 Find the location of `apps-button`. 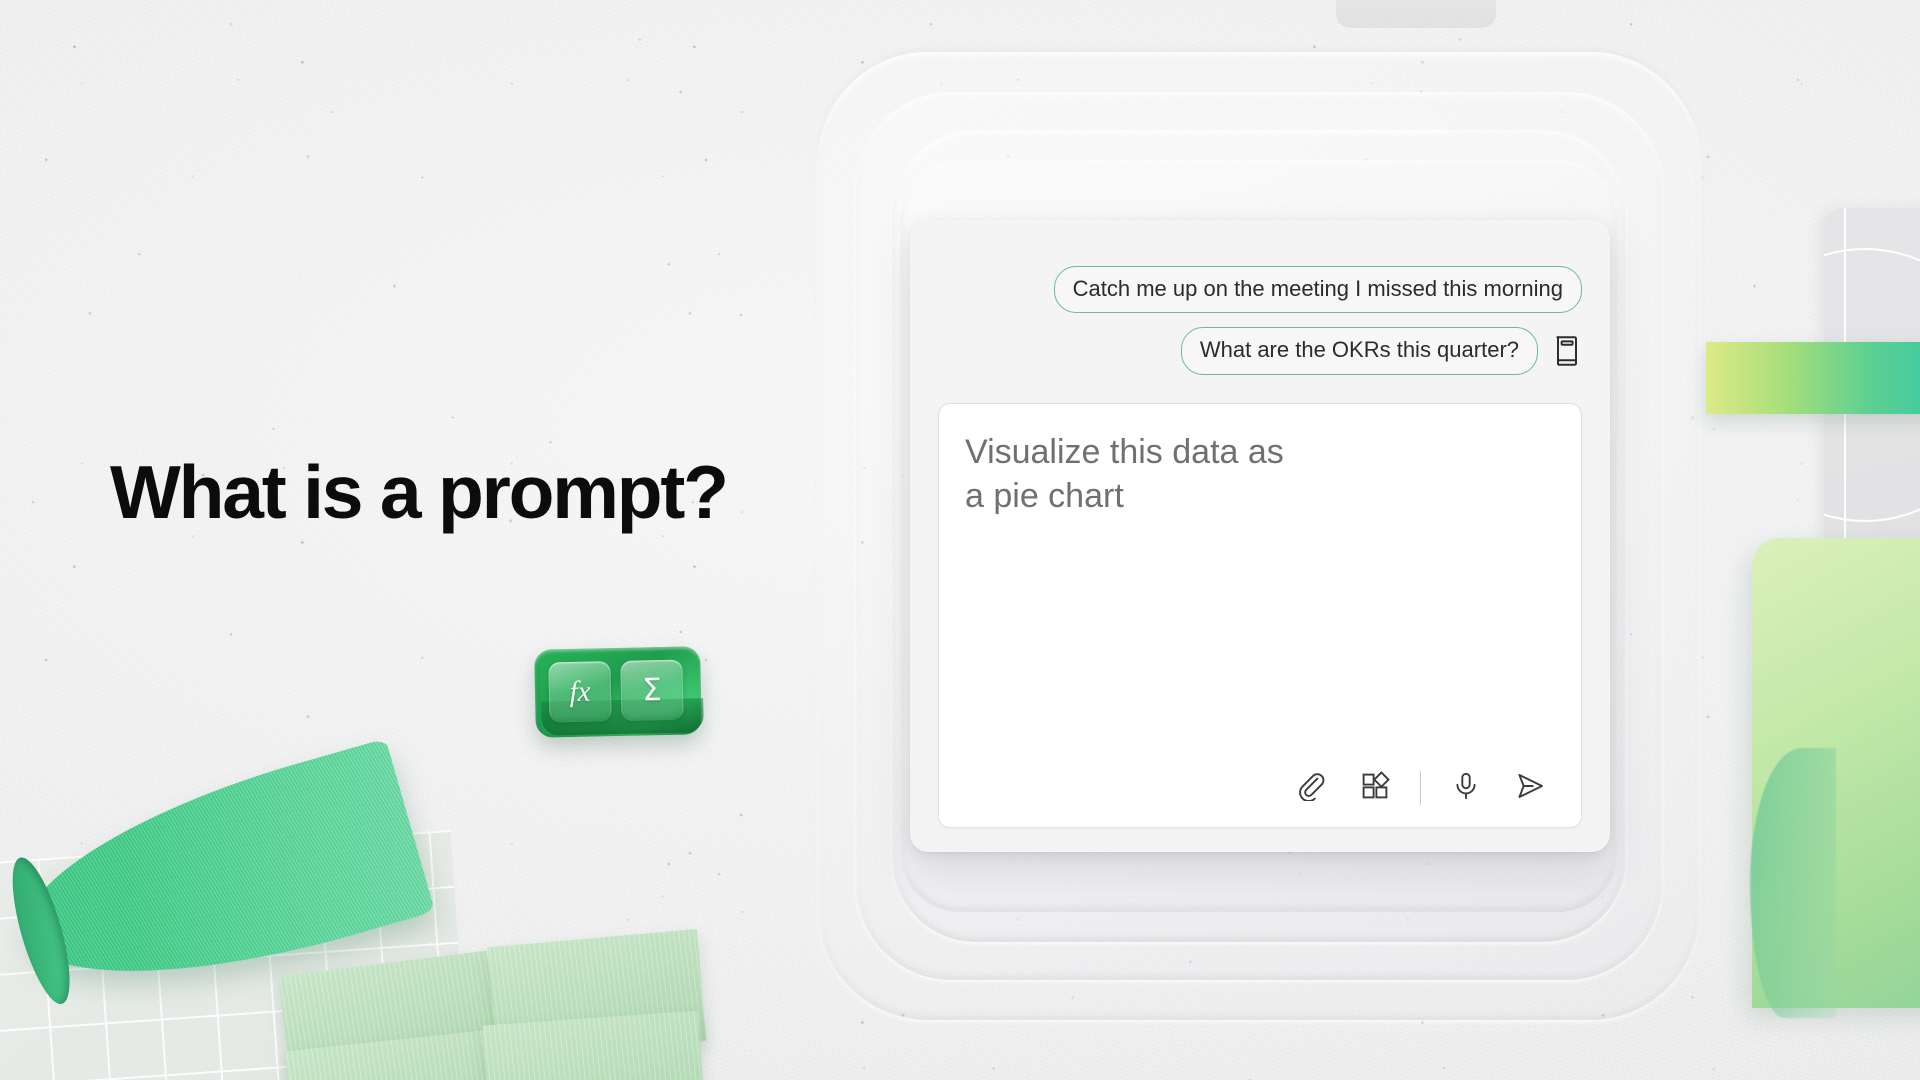

apps-button is located at coordinates (1375, 788).